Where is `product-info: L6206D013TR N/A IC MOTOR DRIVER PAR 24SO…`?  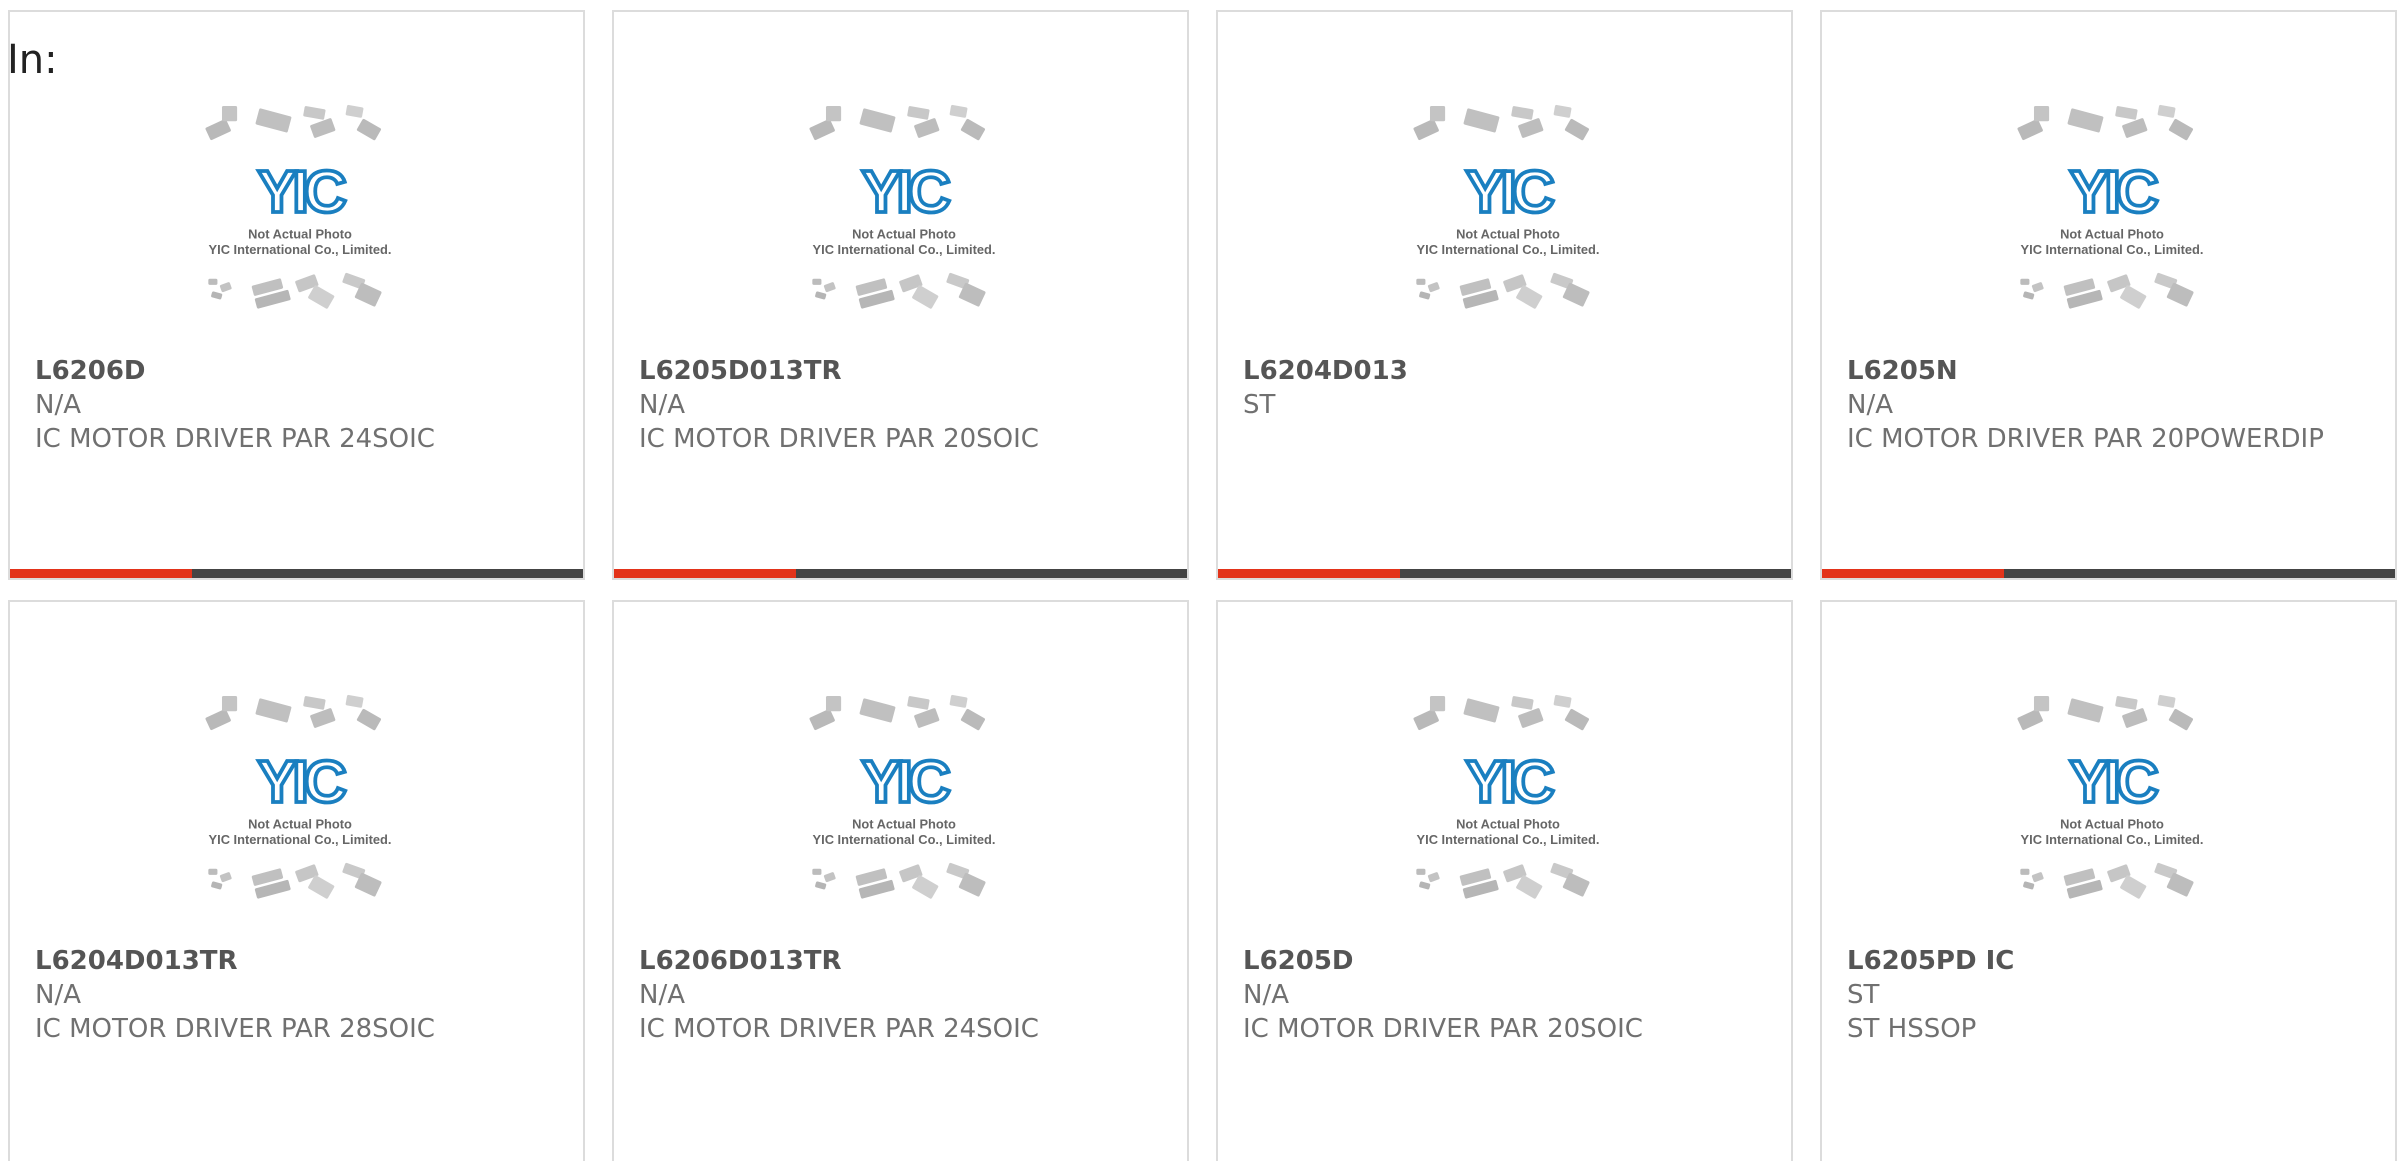
product-info: L6206D013TR N/A IC MOTOR DRIVER PAR 24SO… is located at coordinates (903, 995).